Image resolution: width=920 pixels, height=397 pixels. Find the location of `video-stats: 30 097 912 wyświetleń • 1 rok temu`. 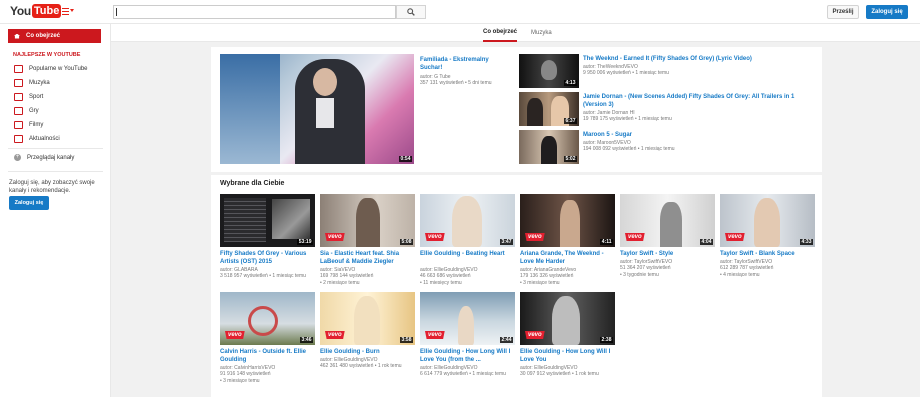

video-stats: 30 097 912 wyświetleń • 1 rok temu is located at coordinates (559, 374).